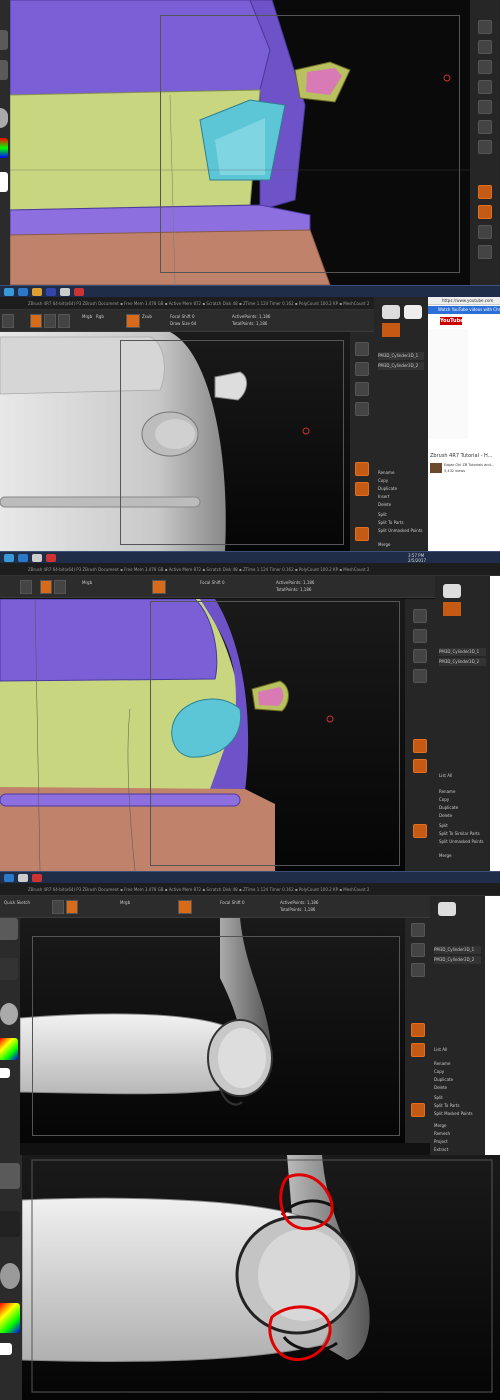 This screenshot has width=500, height=1400. I want to click on tray-bpr-button, so click(485, 27).